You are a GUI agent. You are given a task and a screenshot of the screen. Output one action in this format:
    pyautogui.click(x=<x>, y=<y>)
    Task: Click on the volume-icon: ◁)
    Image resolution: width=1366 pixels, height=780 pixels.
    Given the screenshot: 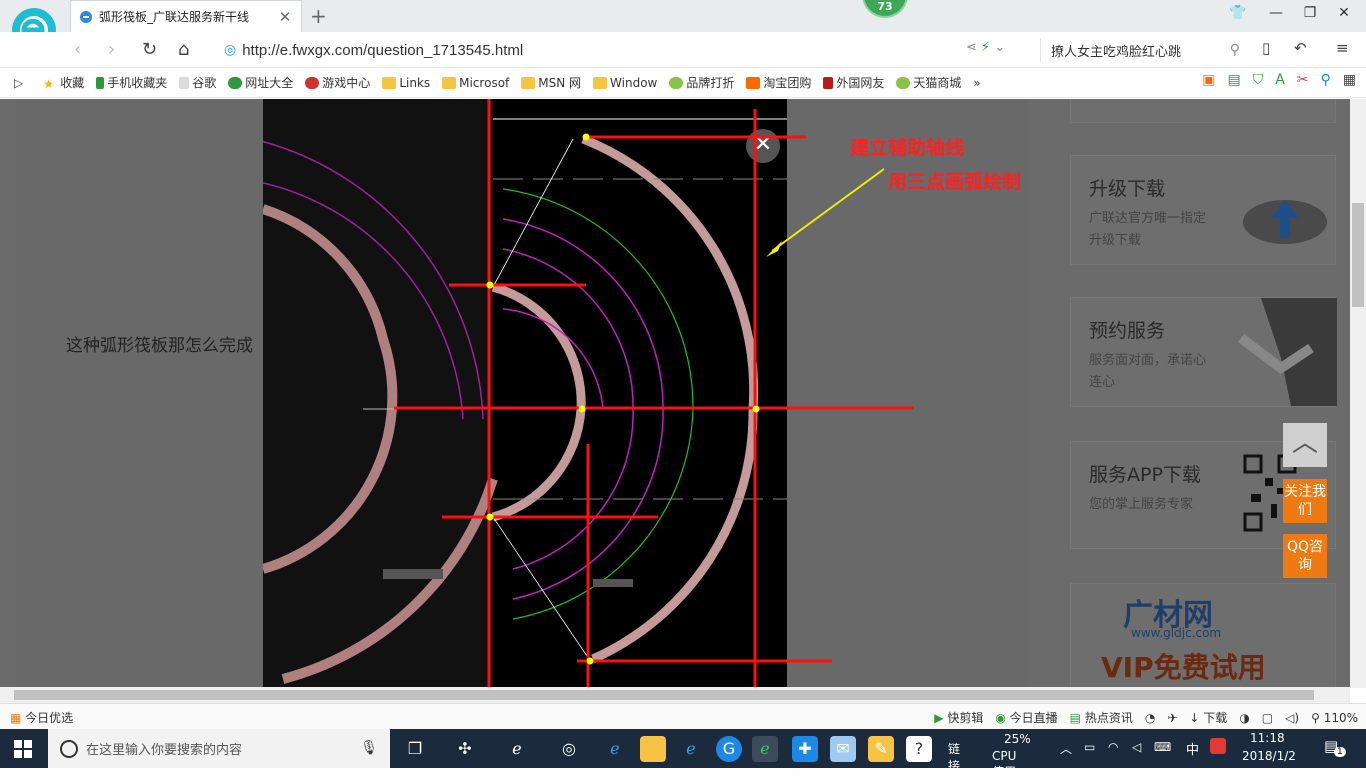 What is the action you would take?
    pyautogui.click(x=1292, y=718)
    